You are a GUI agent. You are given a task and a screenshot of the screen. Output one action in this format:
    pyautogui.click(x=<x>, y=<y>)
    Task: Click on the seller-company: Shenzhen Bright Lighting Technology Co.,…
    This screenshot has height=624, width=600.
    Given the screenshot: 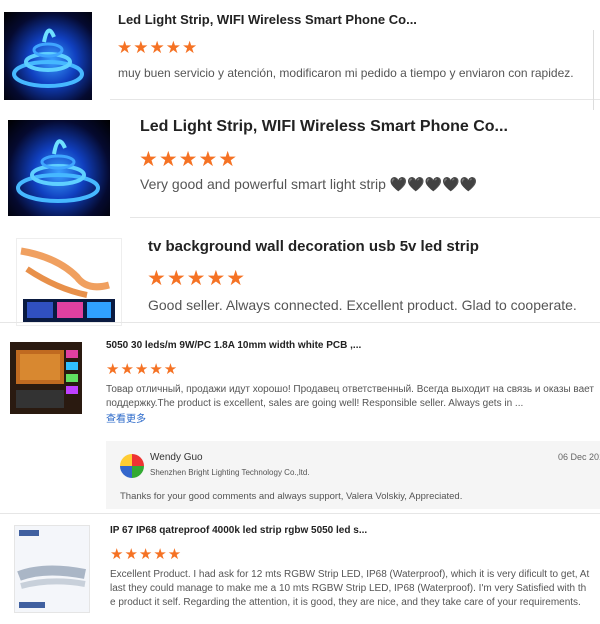 What is the action you would take?
    pyautogui.click(x=230, y=472)
    